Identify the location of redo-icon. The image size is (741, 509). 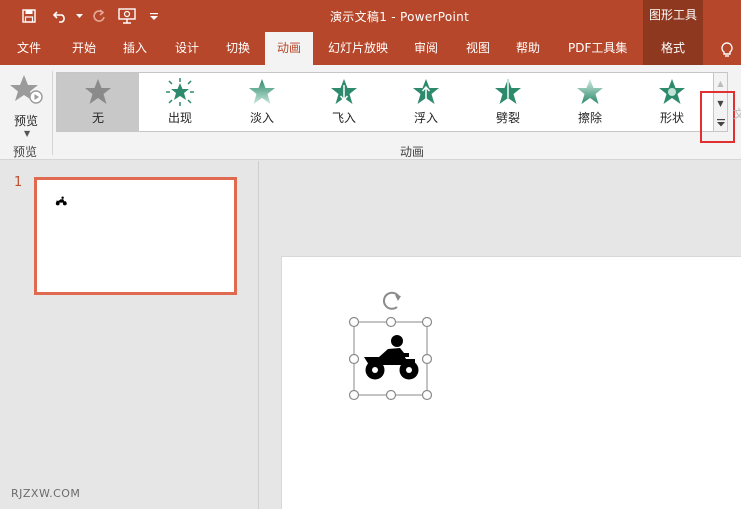
(99, 15).